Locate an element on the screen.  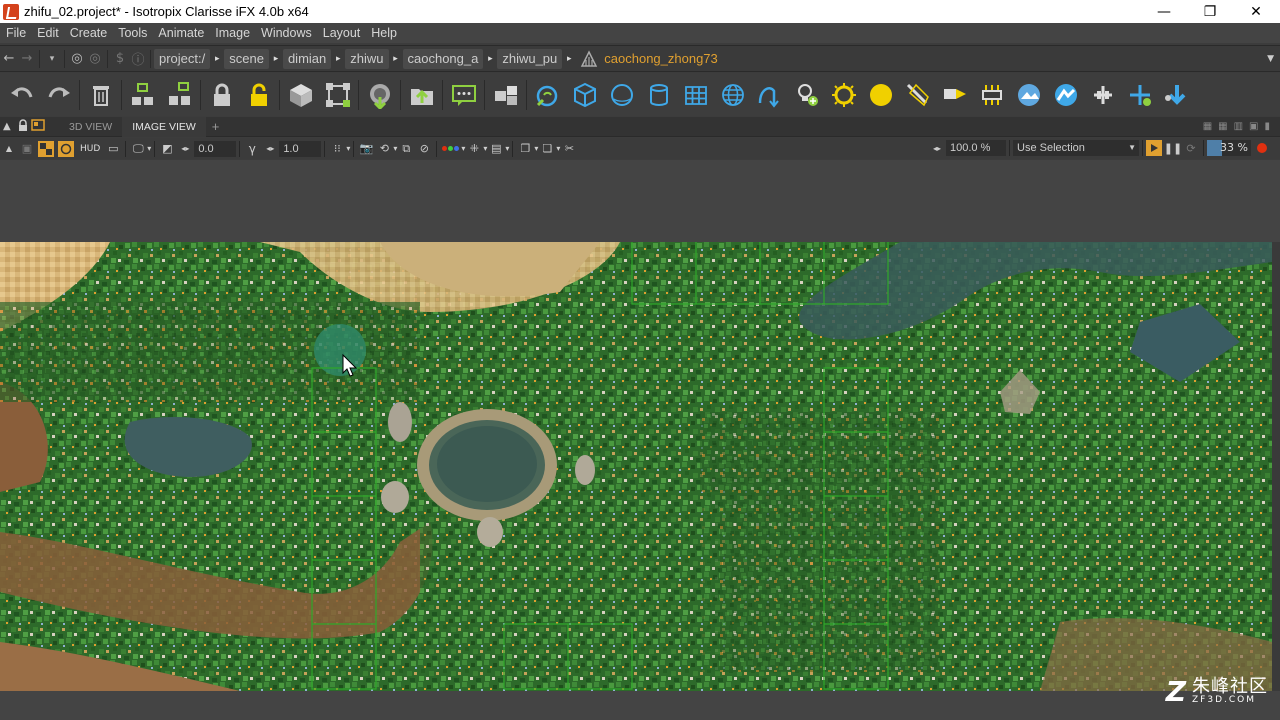
crumb-scene: scene ▸ is located at coordinates (253, 59).